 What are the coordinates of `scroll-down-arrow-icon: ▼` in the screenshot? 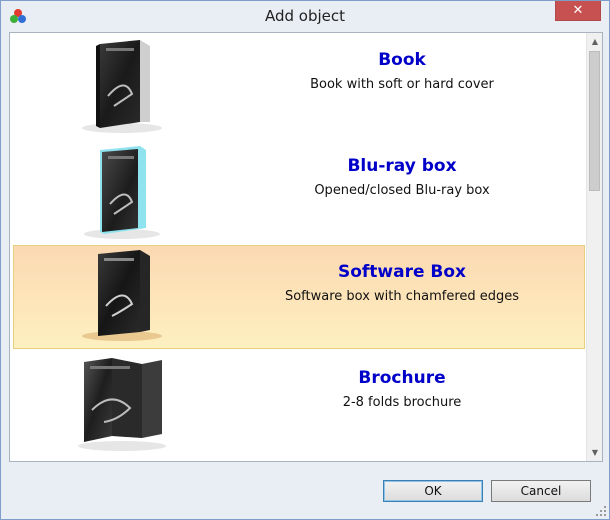 It's located at (594, 452).